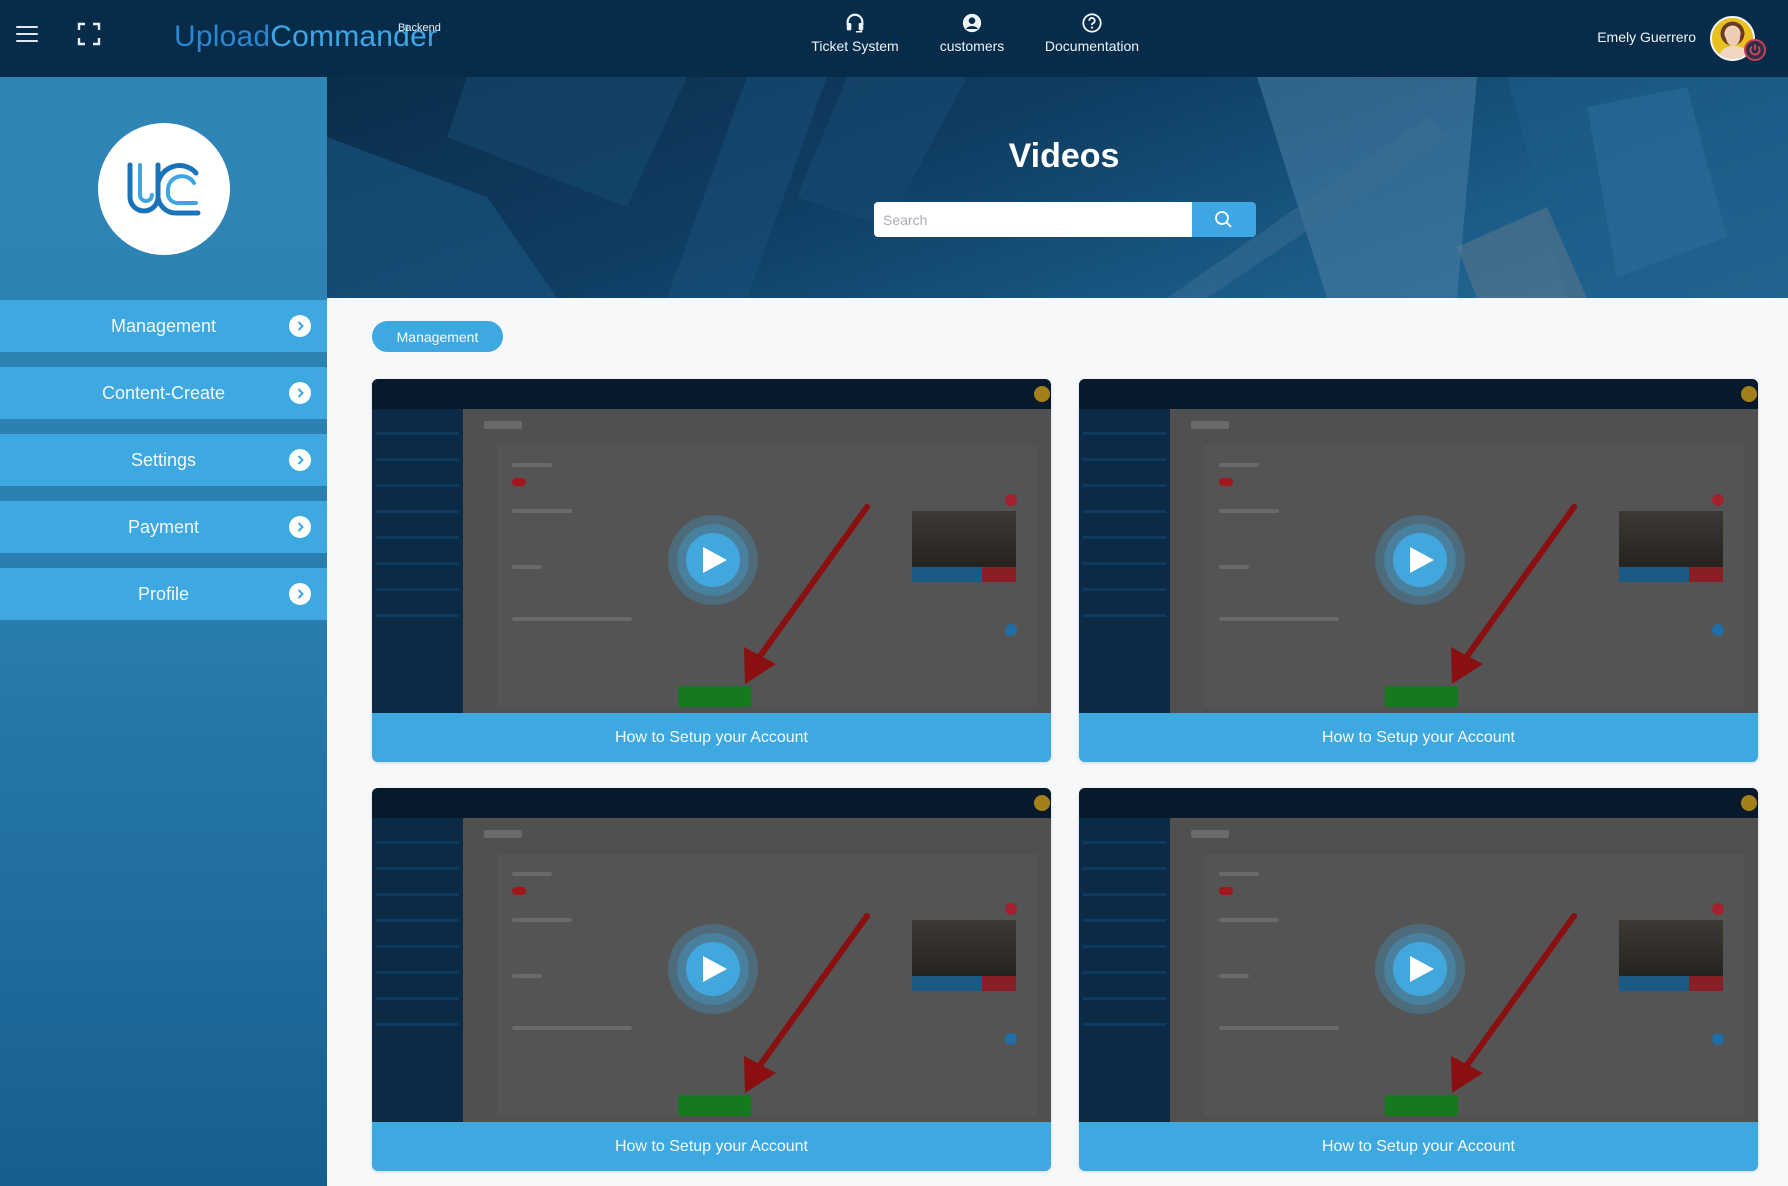 The height and width of the screenshot is (1186, 1788). Describe the element at coordinates (307, 40) in the screenshot. I see `brand-logo: UploadCommander Backend` at that location.